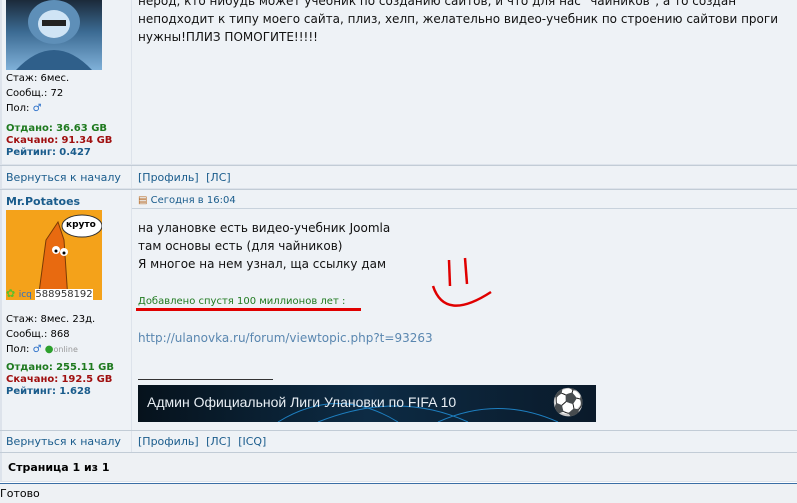 The height and width of the screenshot is (503, 797). Describe the element at coordinates (25, 295) in the screenshot. I see `icq-label: icq` at that location.